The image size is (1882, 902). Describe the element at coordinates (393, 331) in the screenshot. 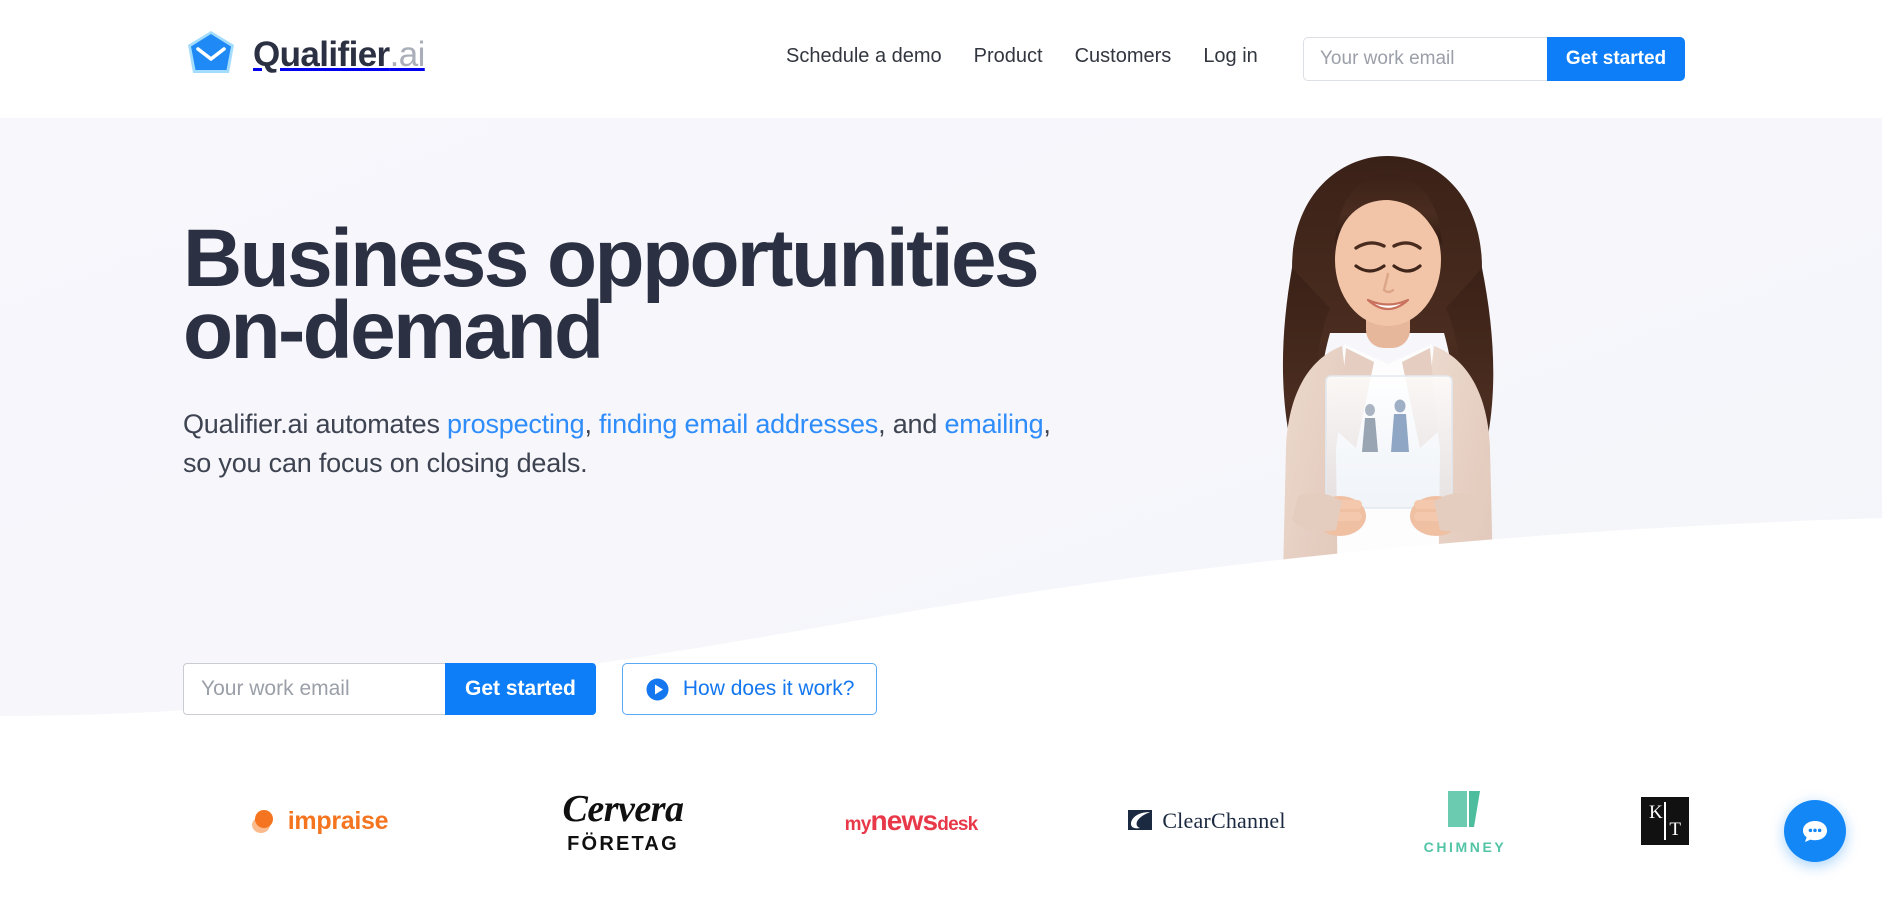

I see `hero-headline-line2: on-demand` at that location.